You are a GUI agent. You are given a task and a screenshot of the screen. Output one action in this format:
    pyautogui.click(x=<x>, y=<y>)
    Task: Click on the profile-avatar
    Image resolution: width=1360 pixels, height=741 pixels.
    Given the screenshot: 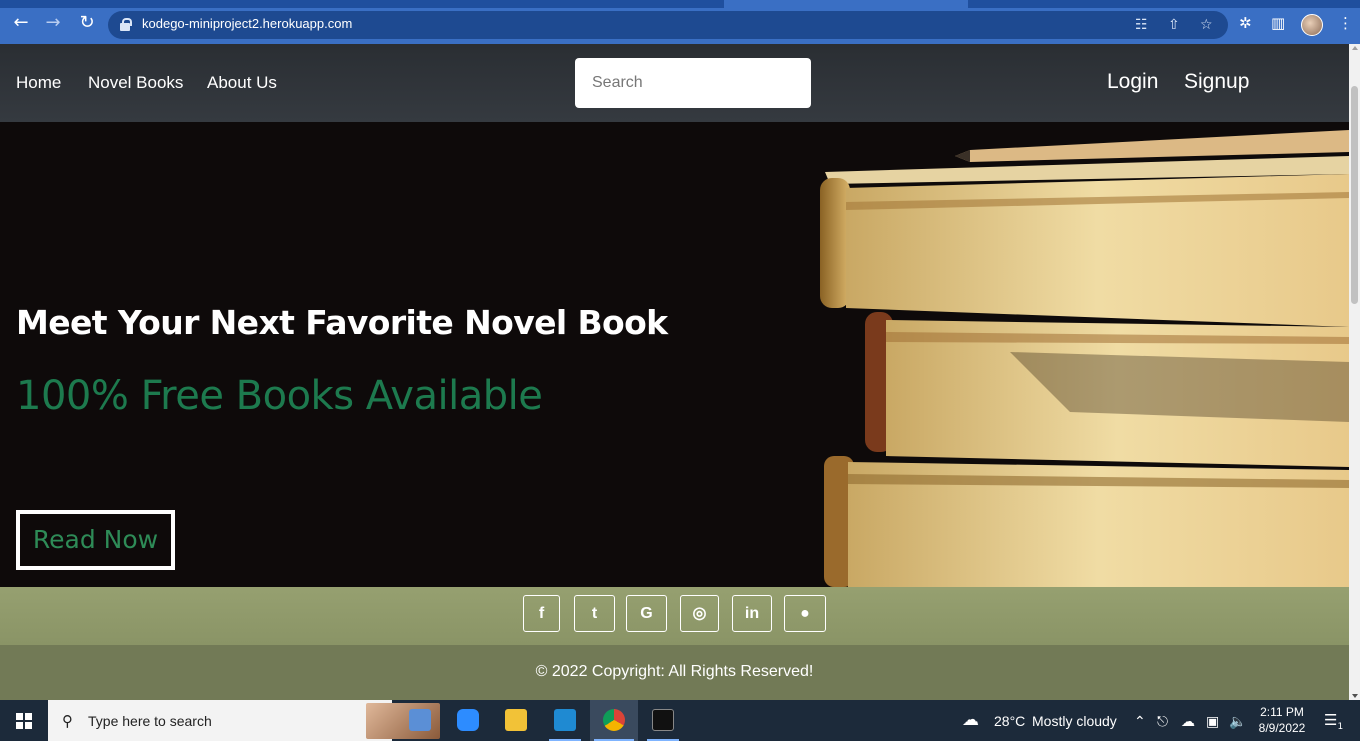 What is the action you would take?
    pyautogui.click(x=1312, y=25)
    